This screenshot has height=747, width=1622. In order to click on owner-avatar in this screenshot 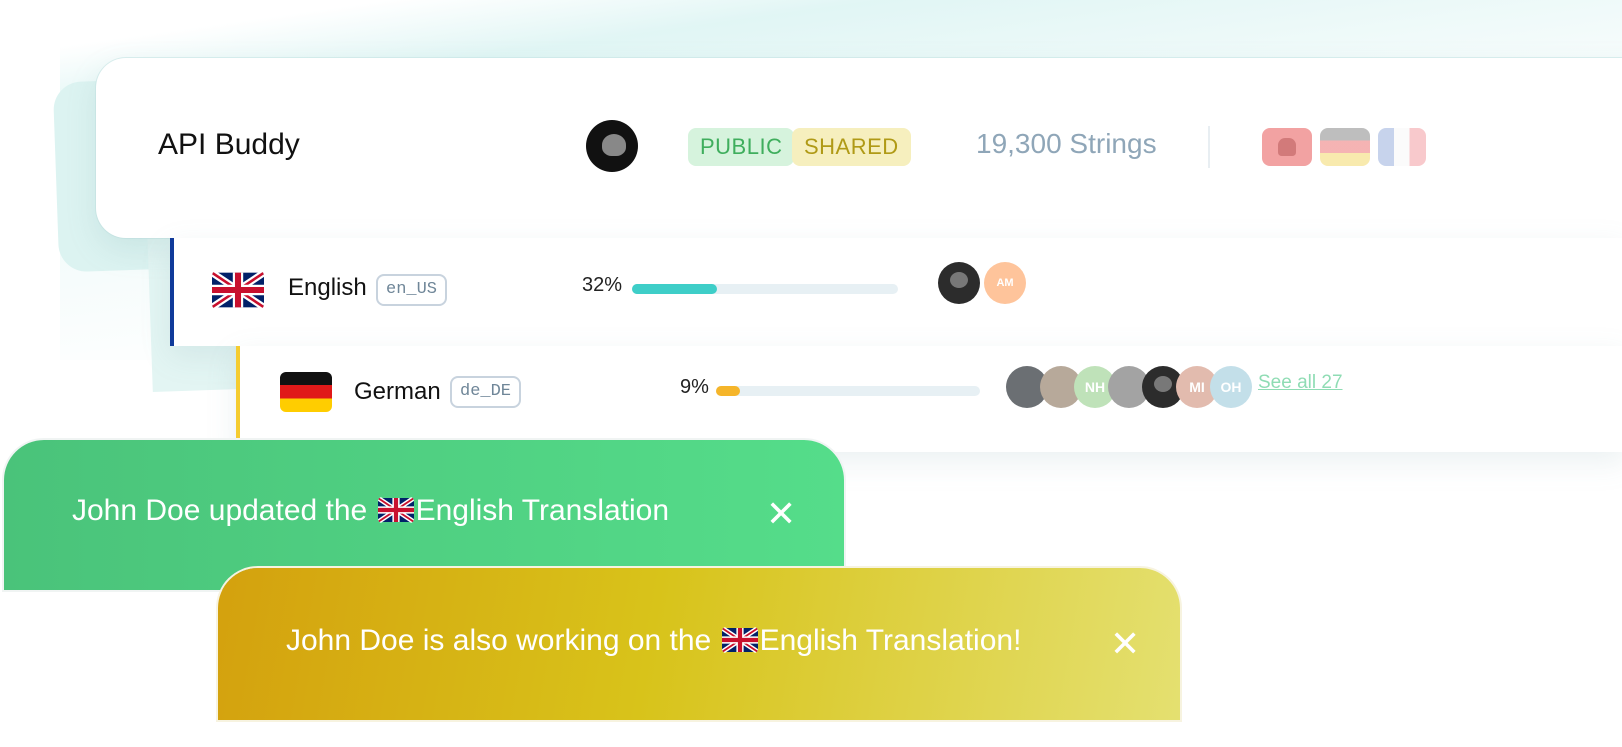, I will do `click(612, 146)`.